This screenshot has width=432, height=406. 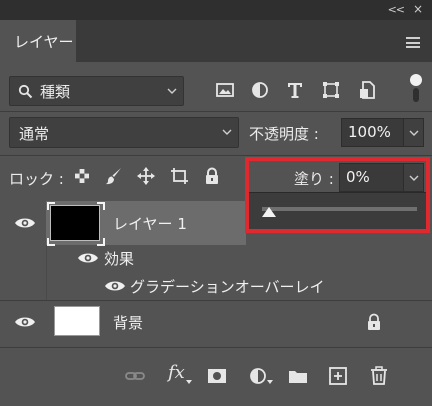 I want to click on search-icon, so click(x=25, y=91).